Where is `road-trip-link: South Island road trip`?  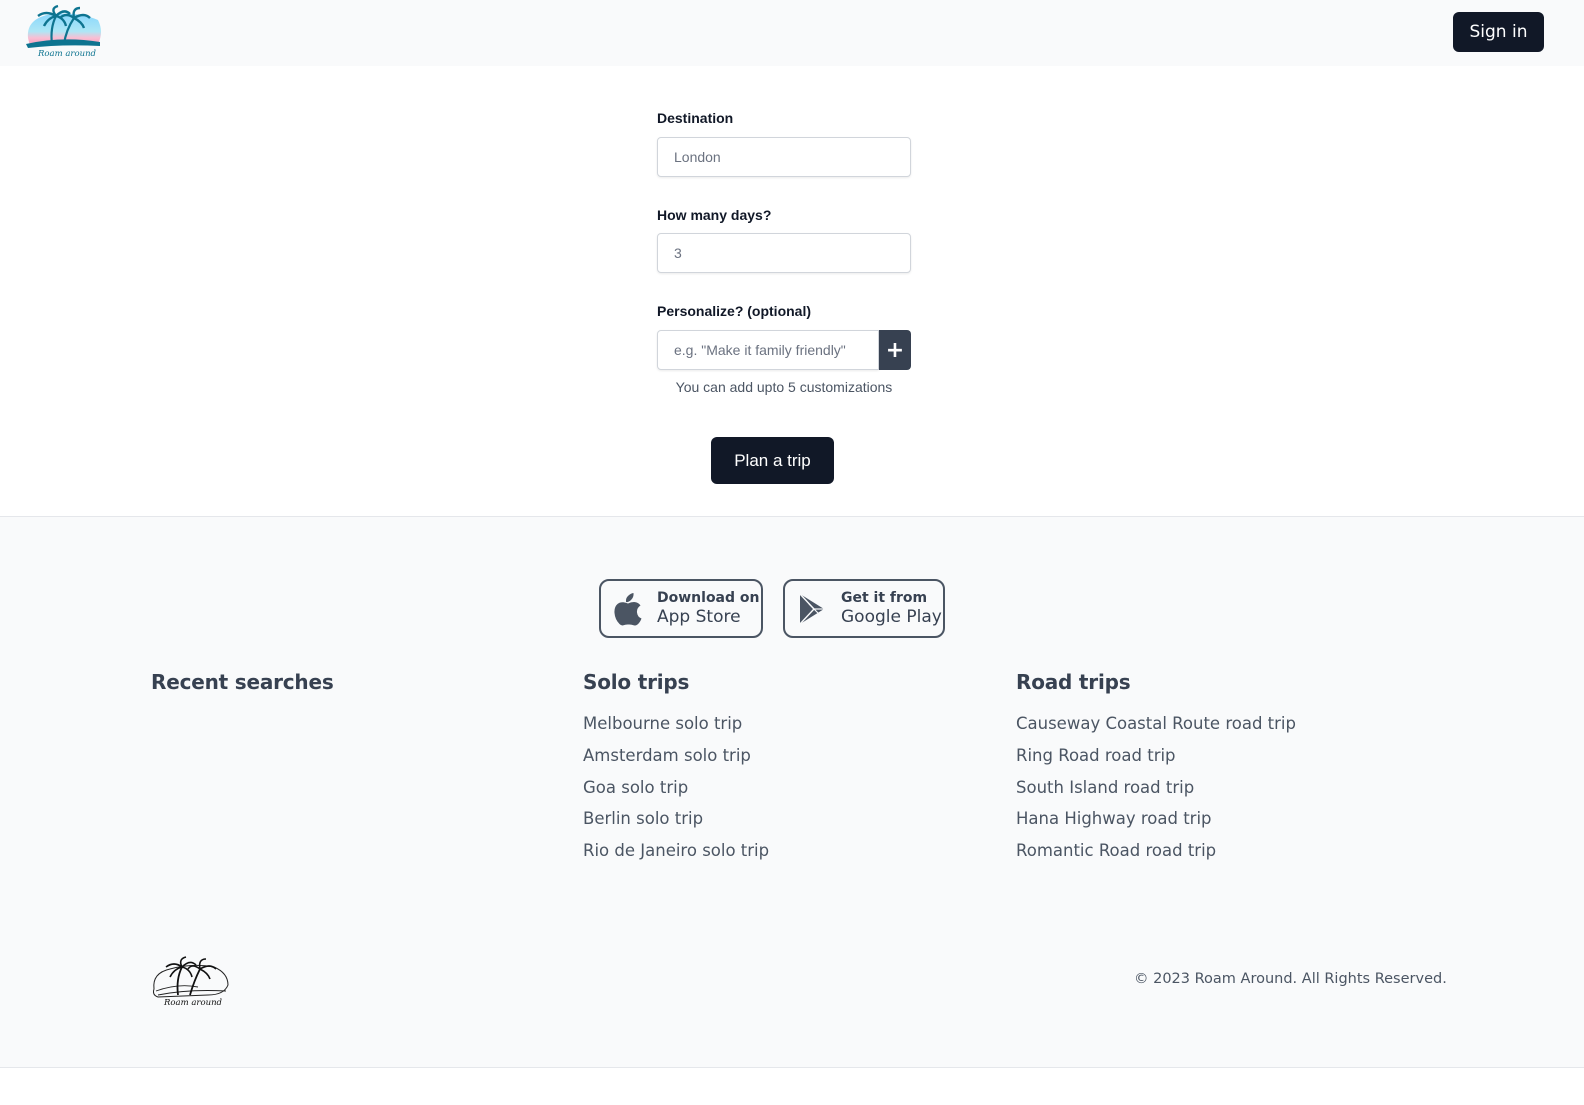 road-trip-link: South Island road trip is located at coordinates (1105, 787).